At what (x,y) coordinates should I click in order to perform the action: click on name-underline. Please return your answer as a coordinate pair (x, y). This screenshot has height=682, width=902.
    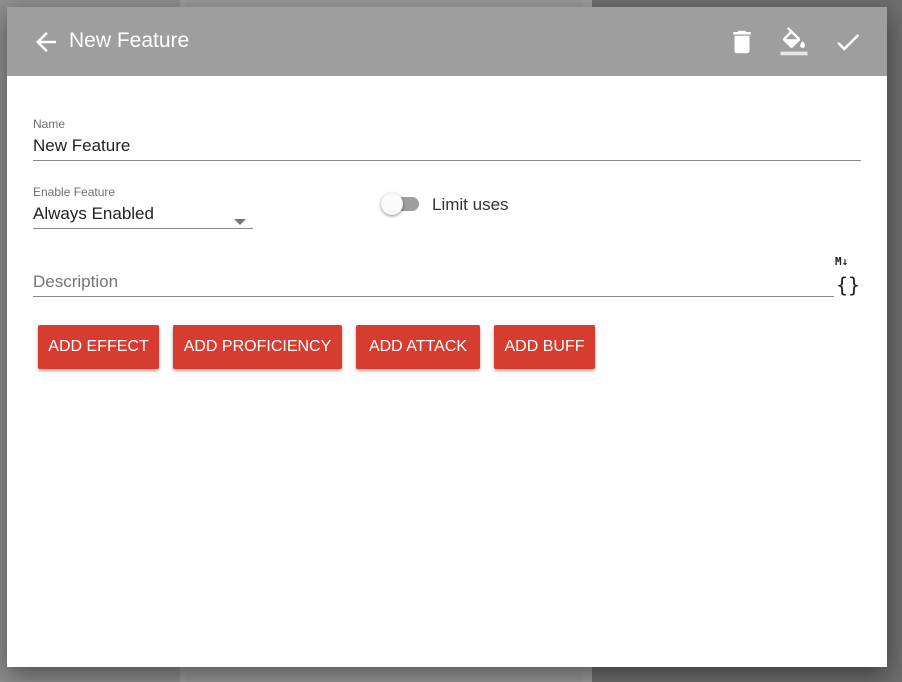
    Looking at the image, I should click on (447, 160).